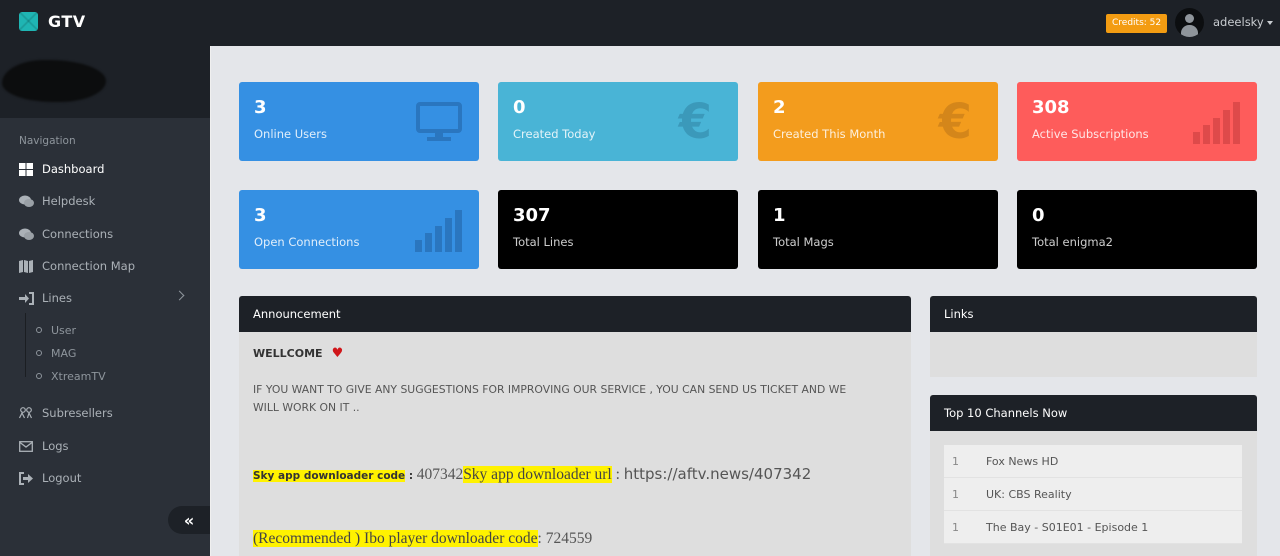 The height and width of the screenshot is (556, 1280). Describe the element at coordinates (1189, 18) in the screenshot. I see `user-head-icon` at that location.